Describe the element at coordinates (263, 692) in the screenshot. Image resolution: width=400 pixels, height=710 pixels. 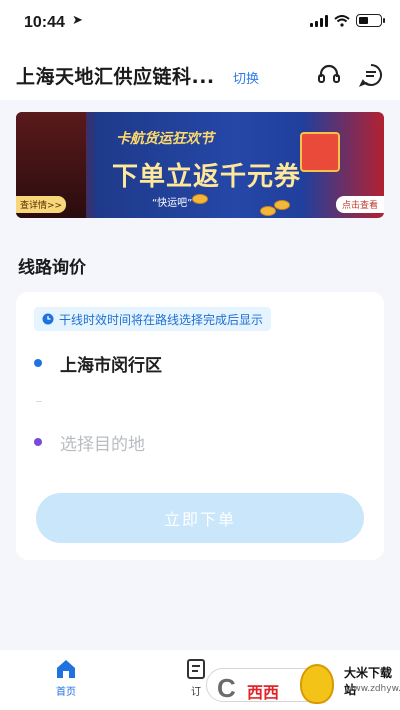
I see `watermark-red-text: 西西` at that location.